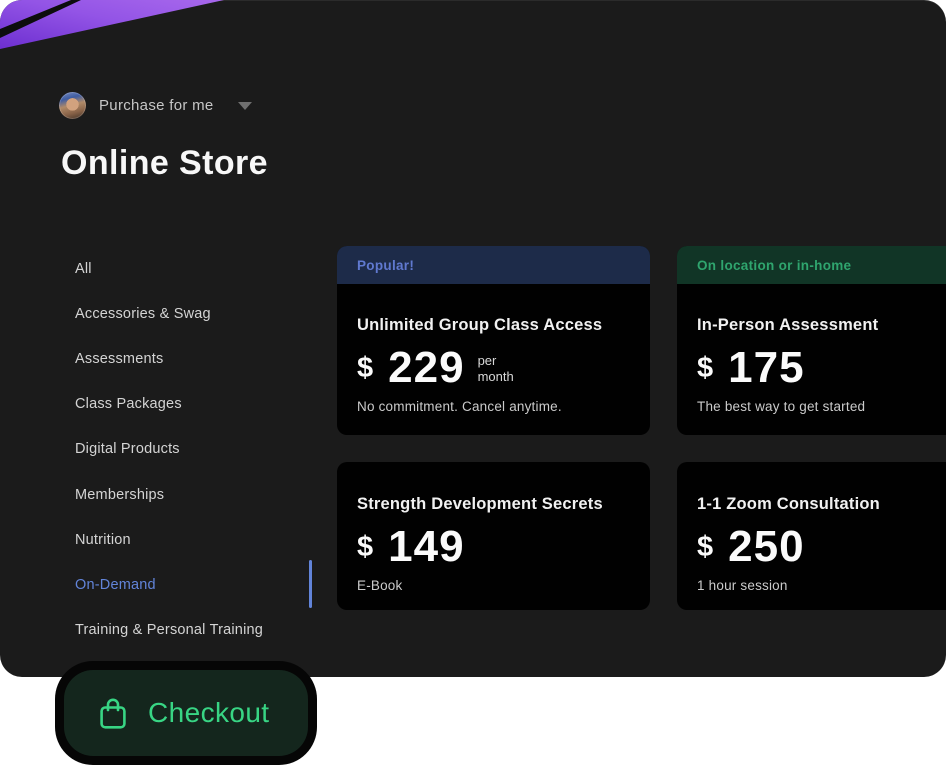 The image size is (946, 768). Describe the element at coordinates (493, 265) in the screenshot. I see `product-badge: Popular!` at that location.